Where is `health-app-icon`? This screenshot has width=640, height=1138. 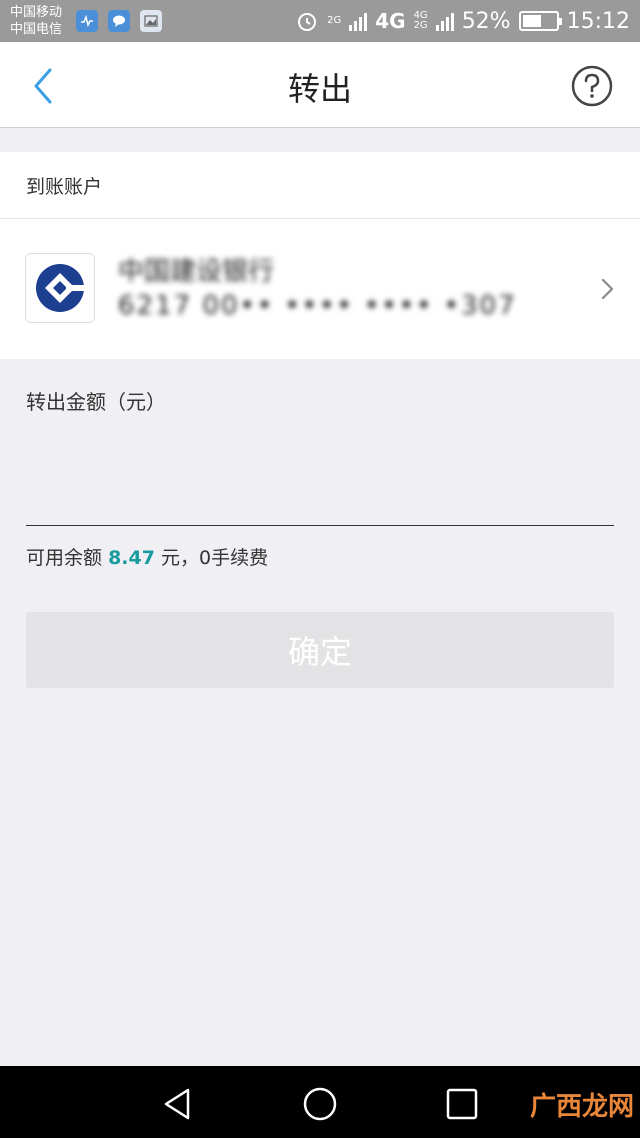 health-app-icon is located at coordinates (87, 21).